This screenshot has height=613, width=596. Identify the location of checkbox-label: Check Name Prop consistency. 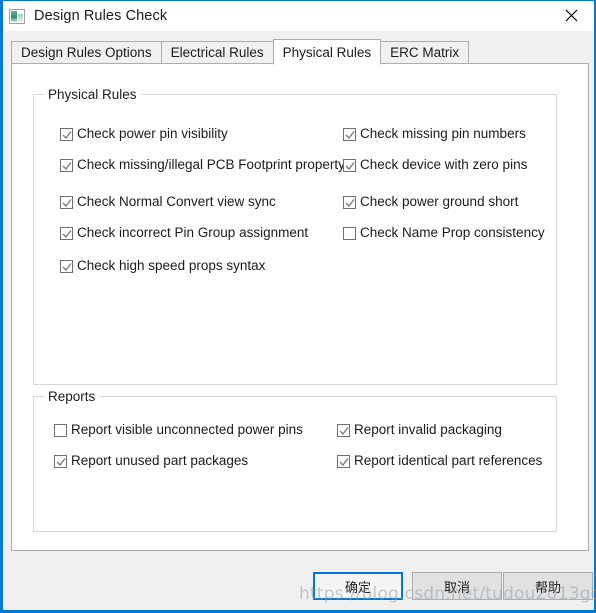
(452, 232).